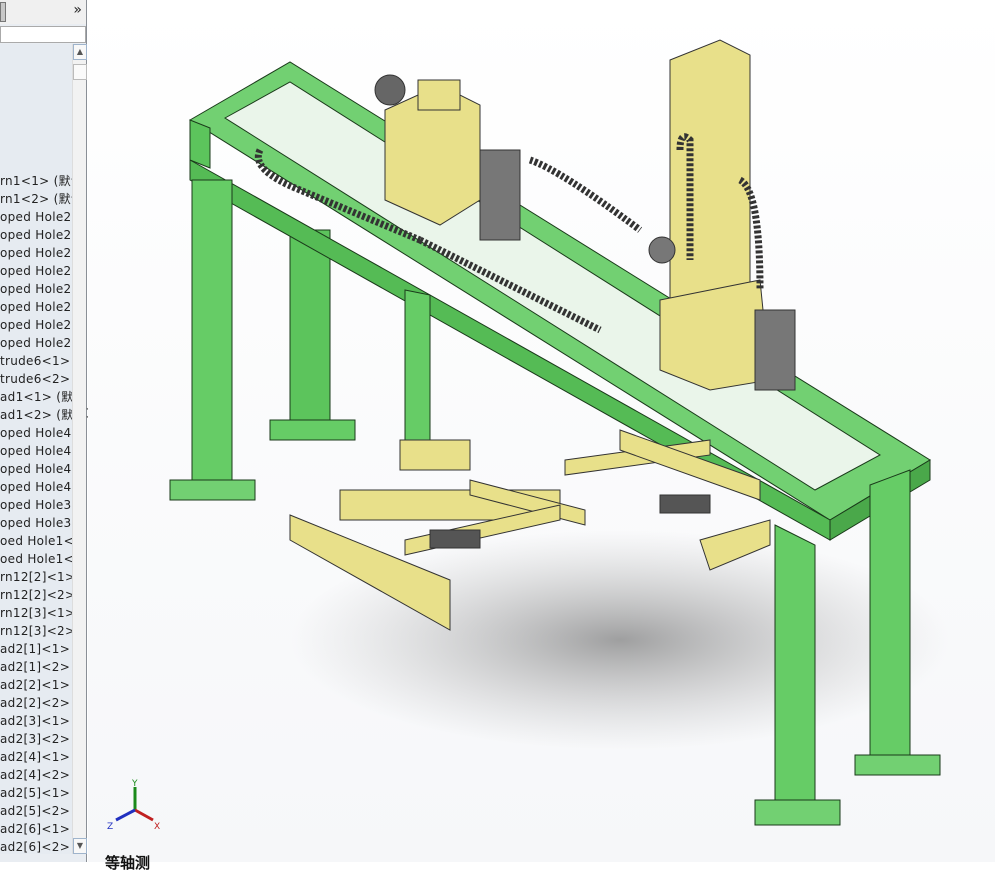 The height and width of the screenshot is (873, 995). I want to click on tree-item: ad2[1]<2> (默, so click(36, 667).